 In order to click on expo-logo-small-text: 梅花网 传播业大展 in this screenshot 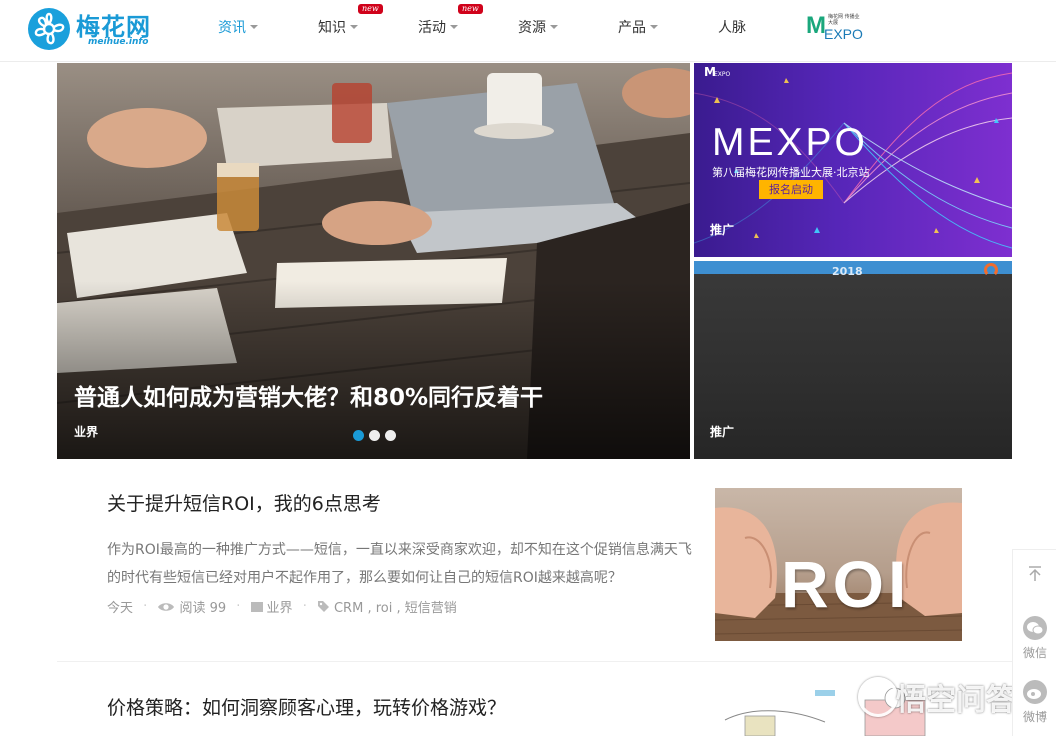, I will do `click(844, 20)`.